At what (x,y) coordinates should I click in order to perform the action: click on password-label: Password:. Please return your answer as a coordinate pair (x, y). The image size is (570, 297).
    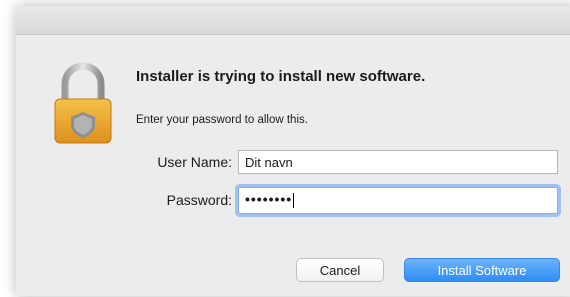
    Looking at the image, I should click on (199, 200).